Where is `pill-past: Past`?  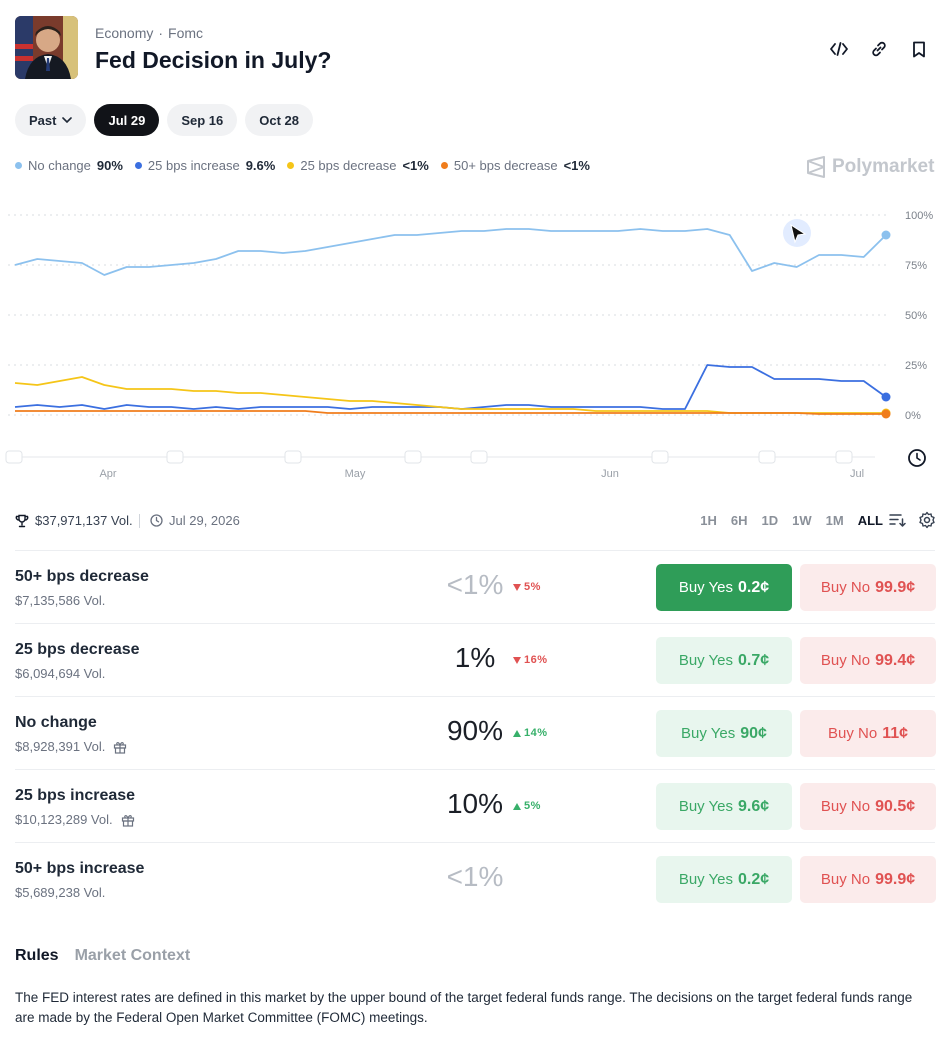 pill-past: Past is located at coordinates (51, 120).